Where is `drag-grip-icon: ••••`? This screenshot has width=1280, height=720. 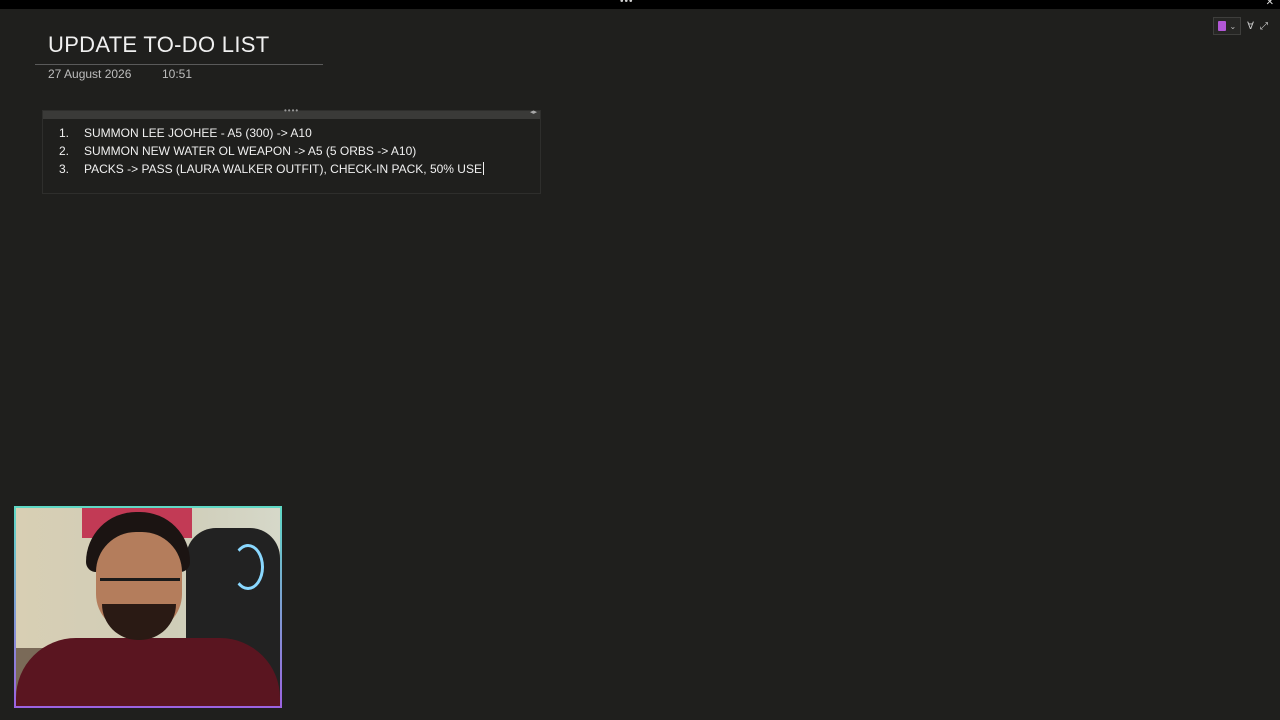 drag-grip-icon: •••• is located at coordinates (291, 110).